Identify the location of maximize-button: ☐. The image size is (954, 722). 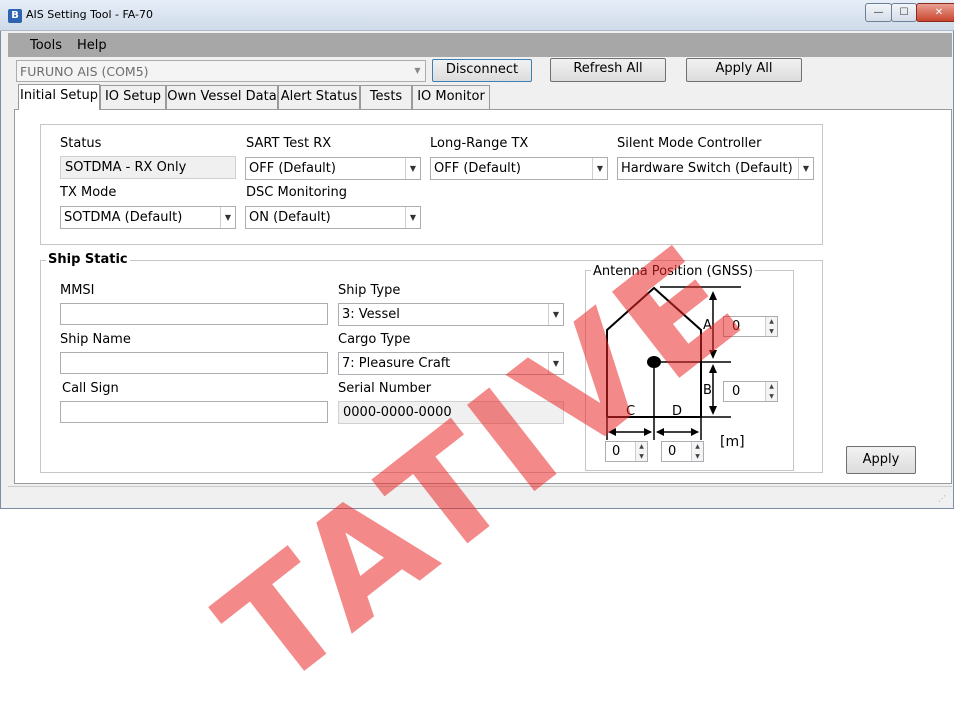
(904, 12).